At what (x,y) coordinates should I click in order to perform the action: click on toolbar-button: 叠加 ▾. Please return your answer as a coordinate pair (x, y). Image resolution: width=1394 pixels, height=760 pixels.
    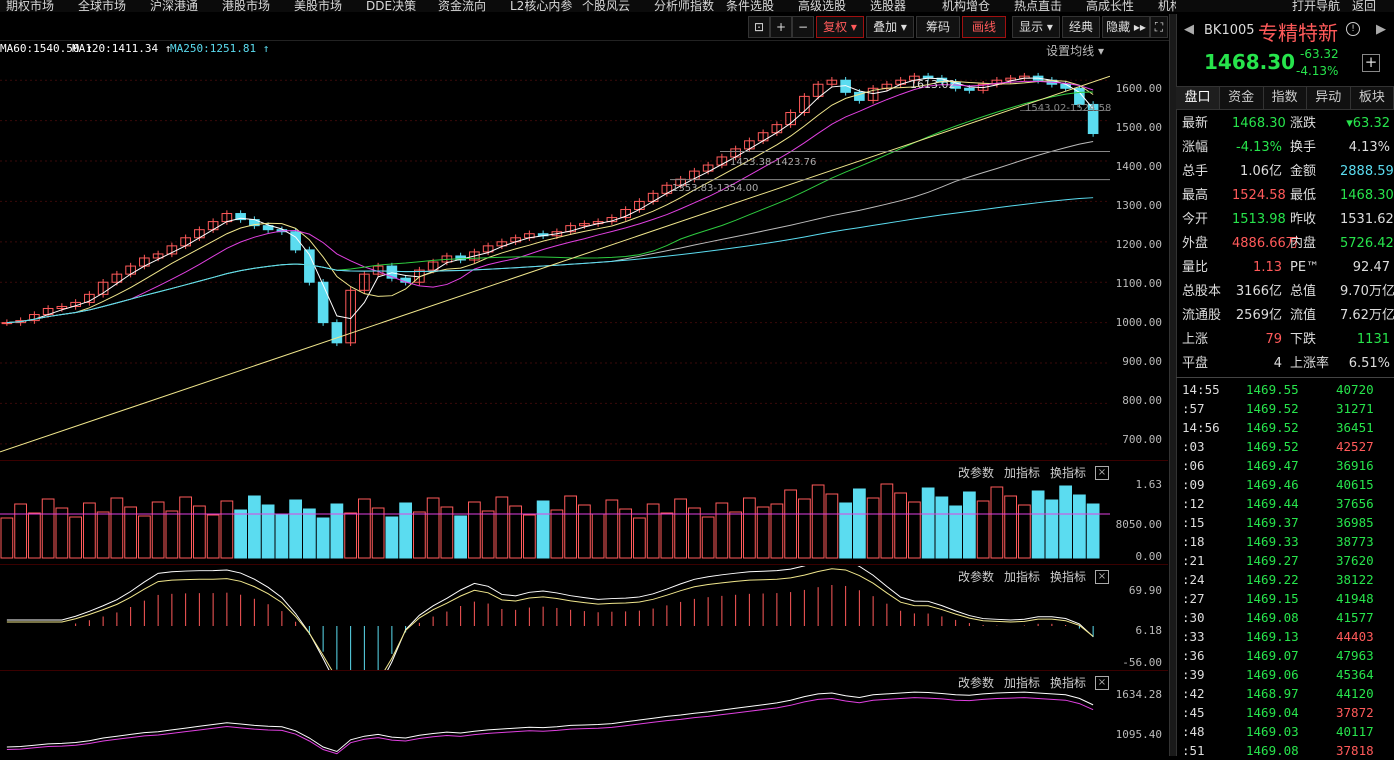
    Looking at the image, I should click on (890, 27).